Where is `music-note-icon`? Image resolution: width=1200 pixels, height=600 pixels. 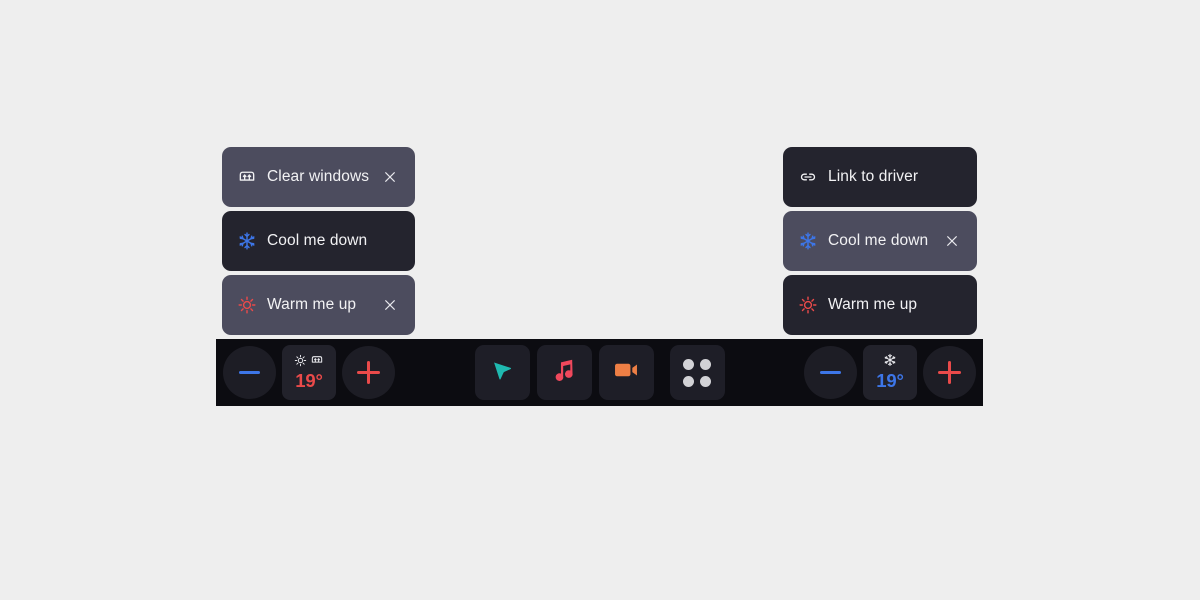
music-note-icon is located at coordinates (564, 372).